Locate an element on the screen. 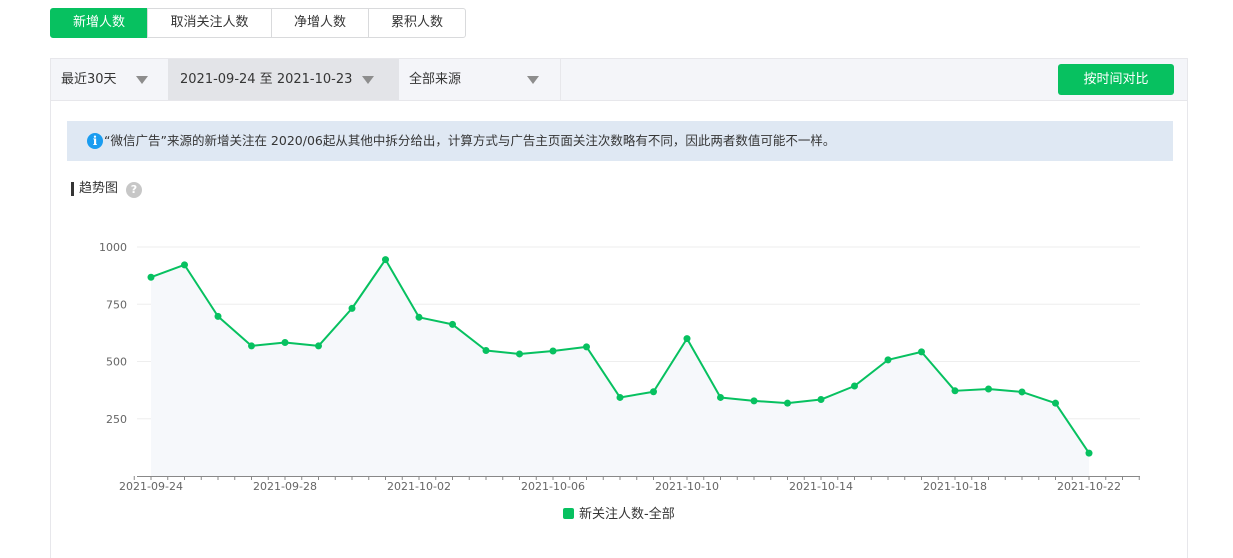  x-tick-label: 2021-09-24 is located at coordinates (151, 486).